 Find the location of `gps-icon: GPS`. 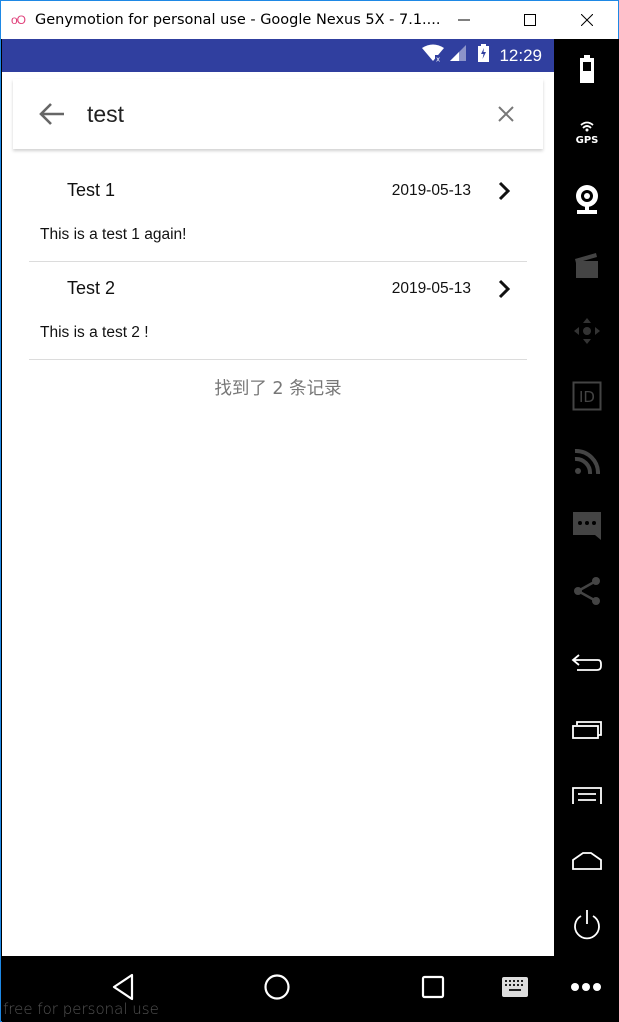

gps-icon: GPS is located at coordinates (586, 133).